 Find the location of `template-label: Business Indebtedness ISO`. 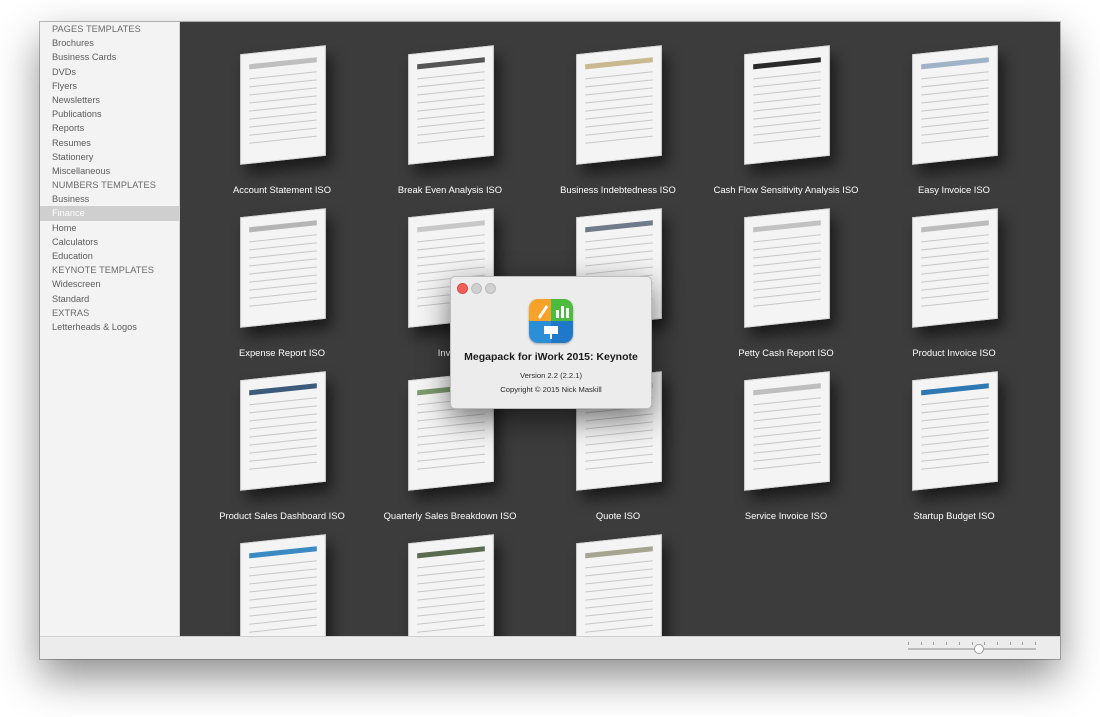

template-label: Business Indebtedness ISO is located at coordinates (618, 189).